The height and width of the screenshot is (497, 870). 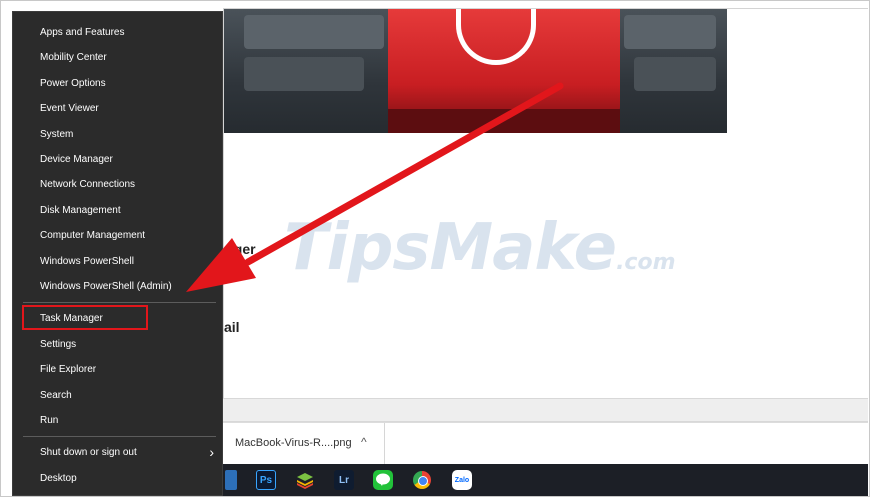 I want to click on watermark-suffix: .com, so click(x=646, y=262).